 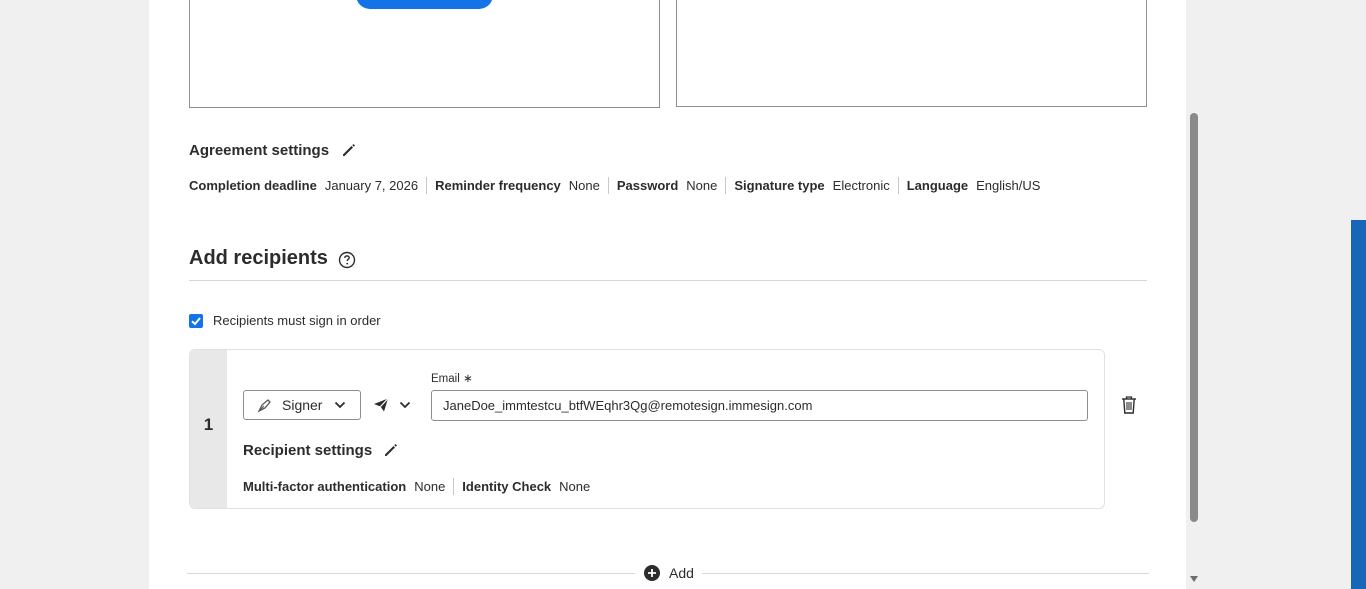 I want to click on setting-label-completion-deadline: Completion deadline, so click(x=253, y=185).